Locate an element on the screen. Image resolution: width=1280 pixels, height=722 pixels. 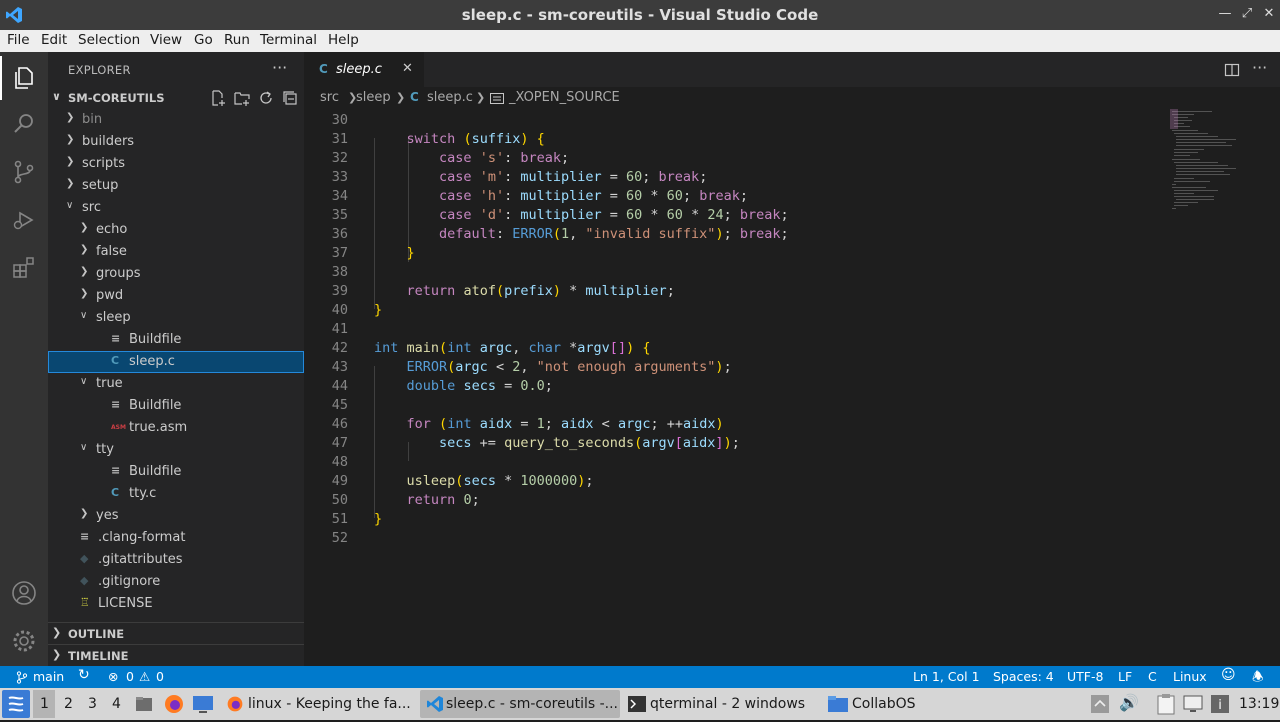
search-icon is located at coordinates (24, 124).